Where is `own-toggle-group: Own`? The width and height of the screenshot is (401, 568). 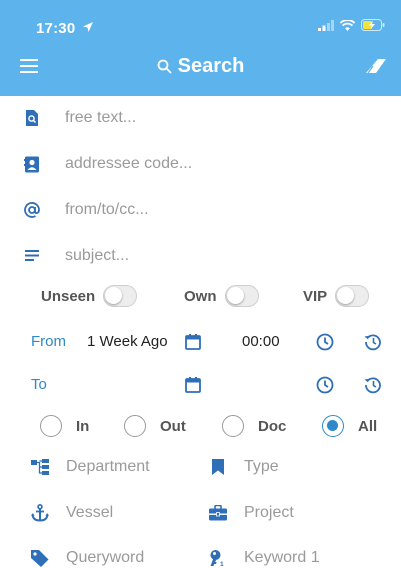 own-toggle-group: Own is located at coordinates (221, 296).